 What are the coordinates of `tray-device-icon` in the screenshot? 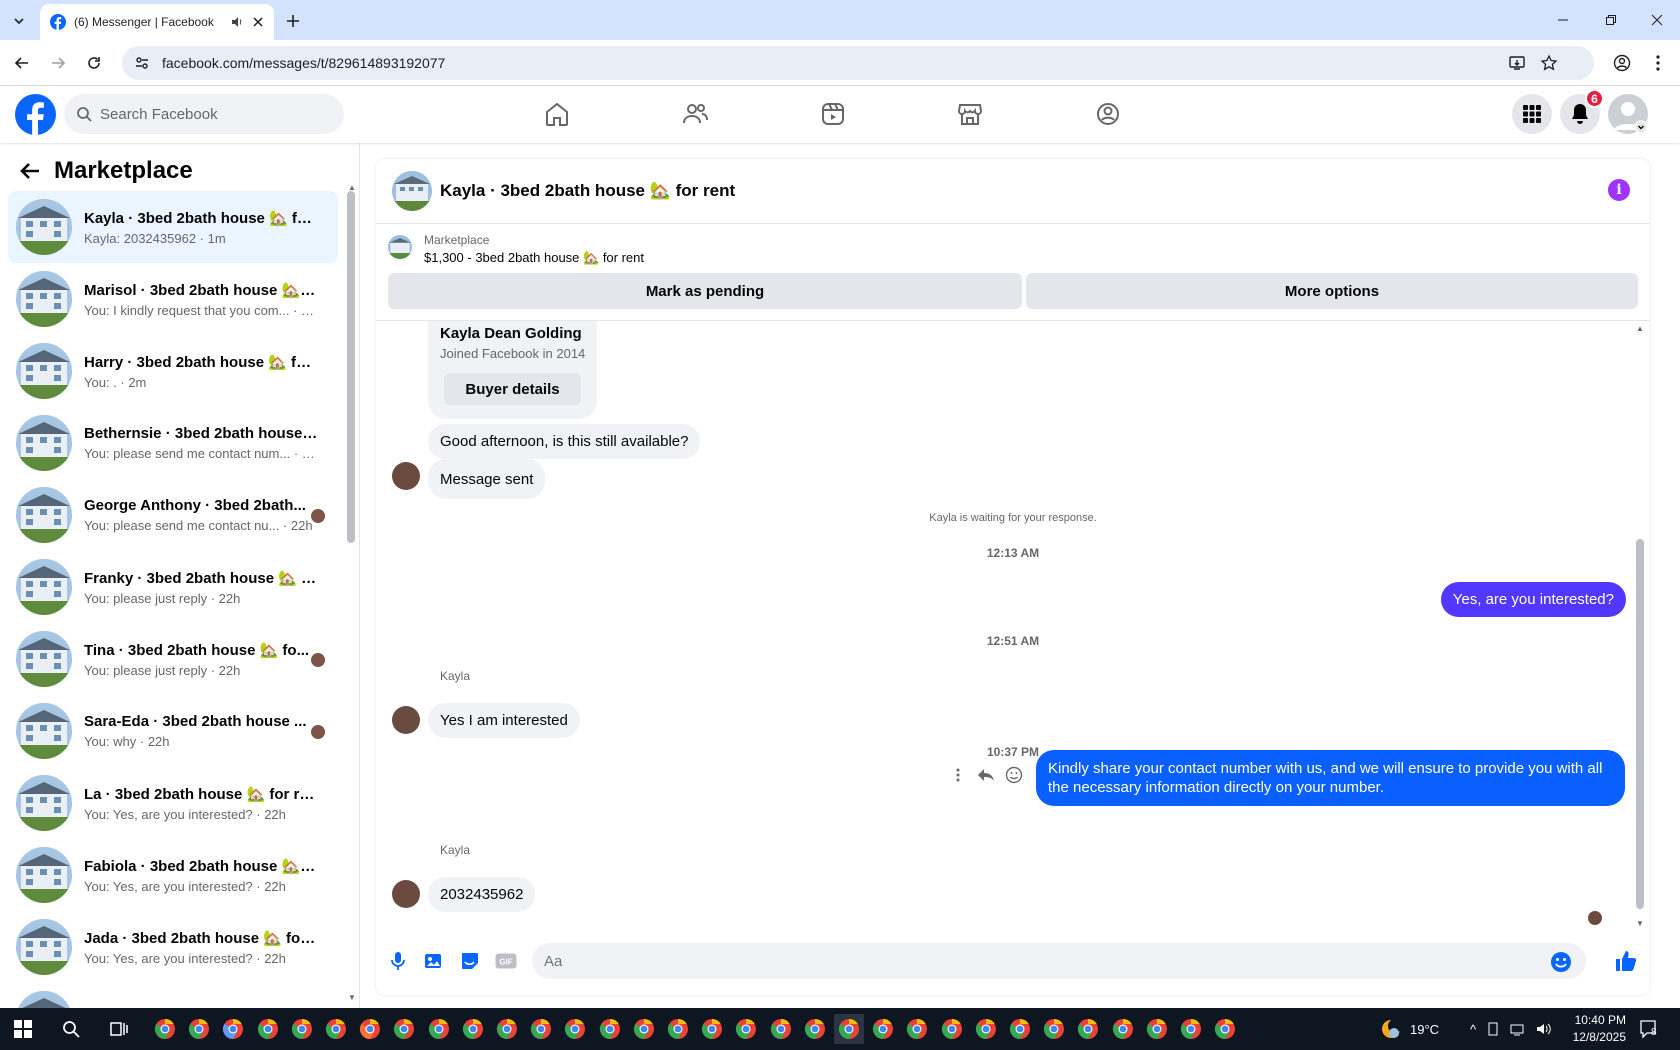 It's located at (1493, 1029).